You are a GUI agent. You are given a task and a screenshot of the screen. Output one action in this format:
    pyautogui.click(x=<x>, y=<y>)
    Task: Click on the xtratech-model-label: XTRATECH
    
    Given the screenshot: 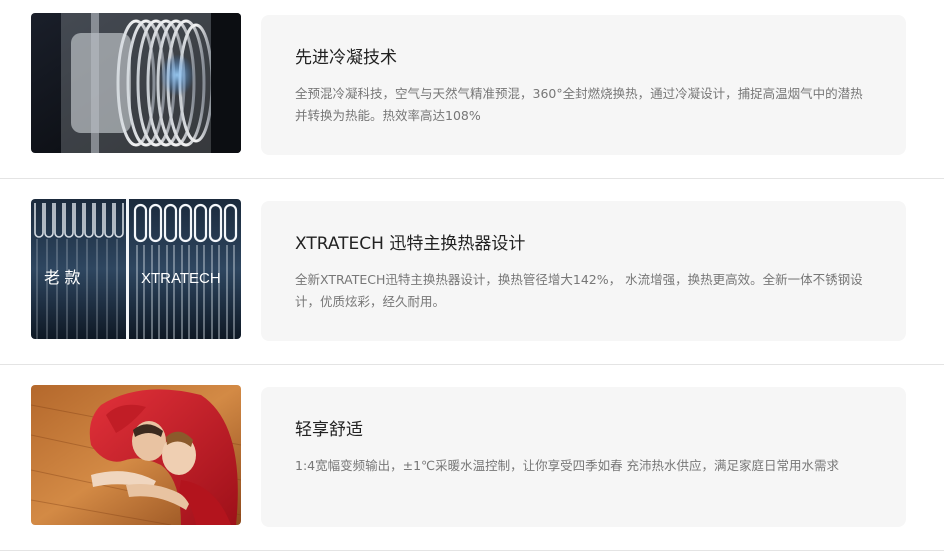 What is the action you would take?
    pyautogui.click(x=181, y=278)
    